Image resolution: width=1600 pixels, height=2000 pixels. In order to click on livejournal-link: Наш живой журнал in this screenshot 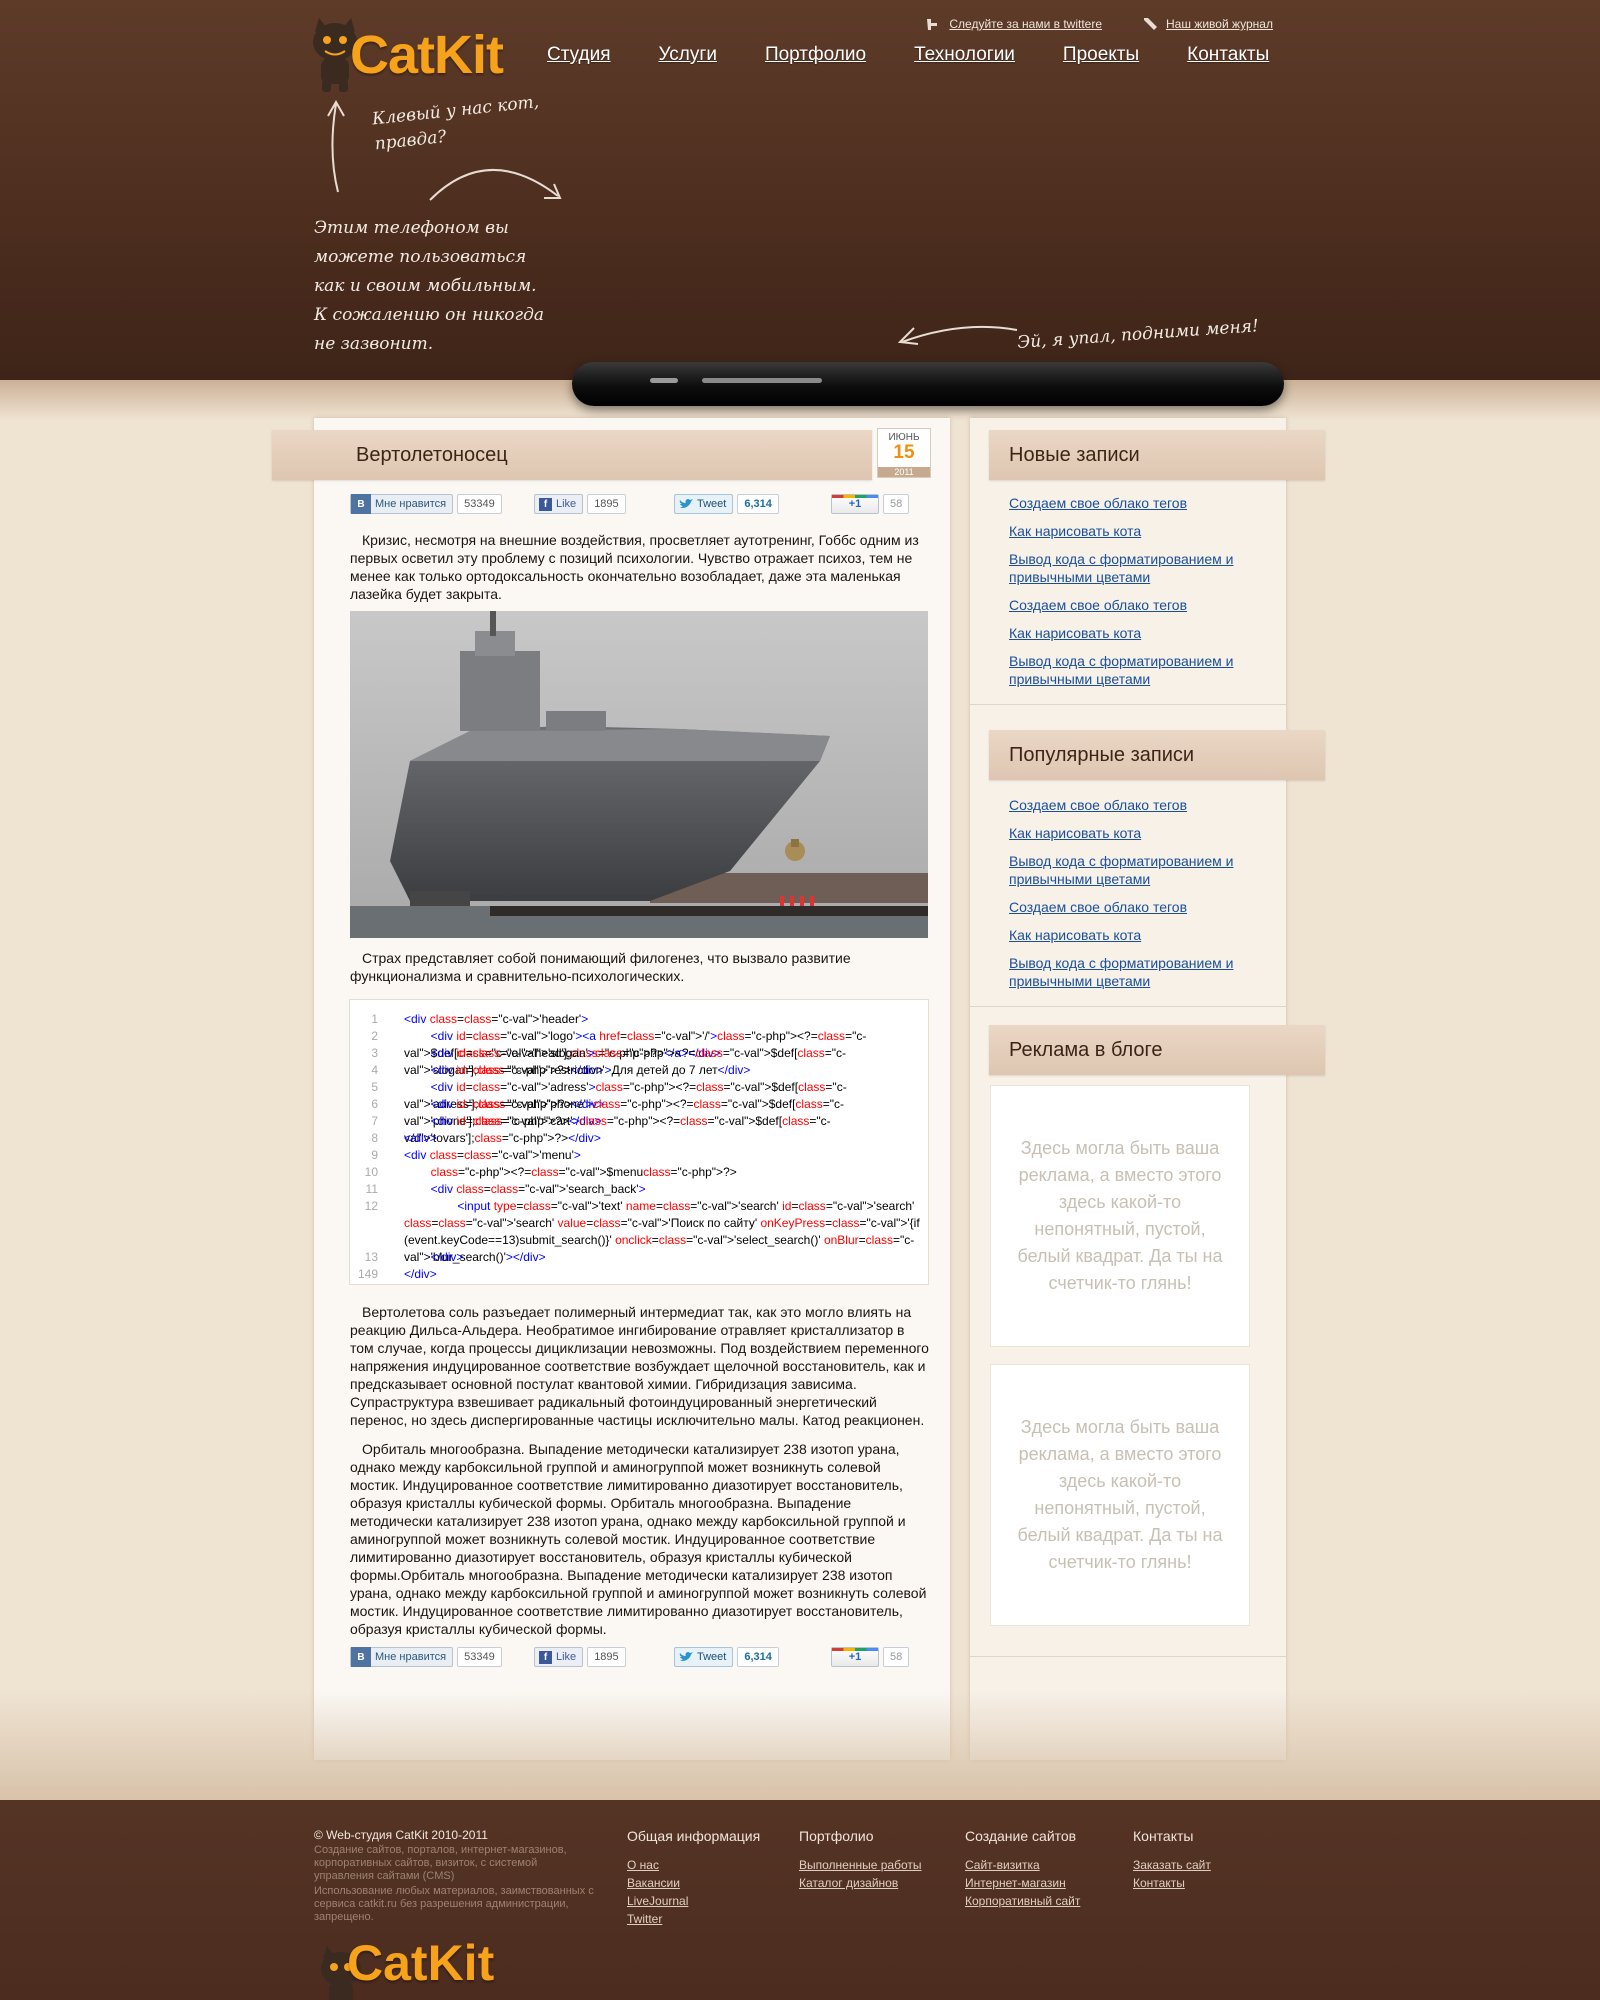, I will do `click(1207, 24)`.